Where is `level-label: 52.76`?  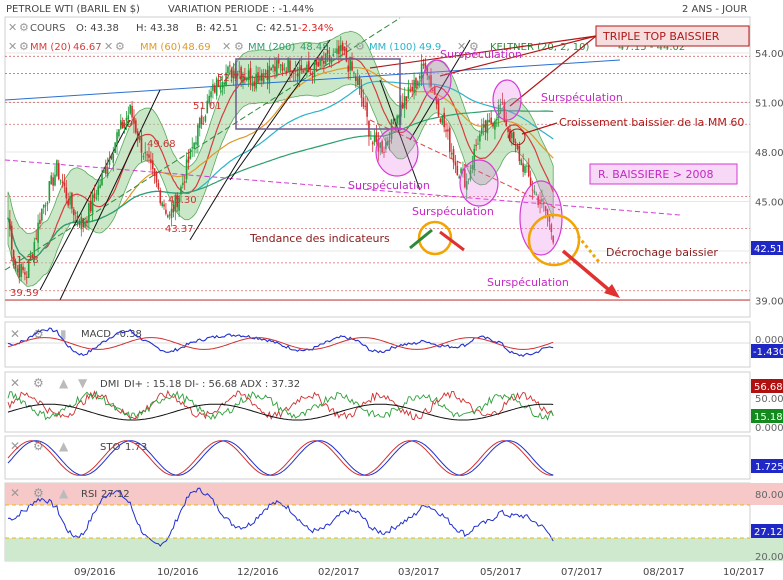 level-label: 52.76 is located at coordinates (231, 78).